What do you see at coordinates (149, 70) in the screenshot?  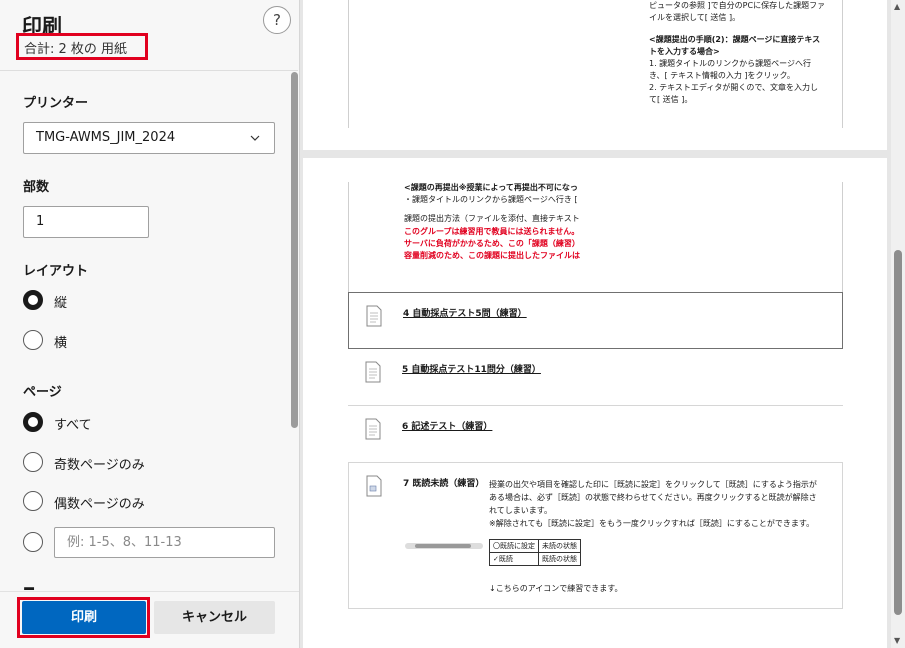 I see `divider` at bounding box center [149, 70].